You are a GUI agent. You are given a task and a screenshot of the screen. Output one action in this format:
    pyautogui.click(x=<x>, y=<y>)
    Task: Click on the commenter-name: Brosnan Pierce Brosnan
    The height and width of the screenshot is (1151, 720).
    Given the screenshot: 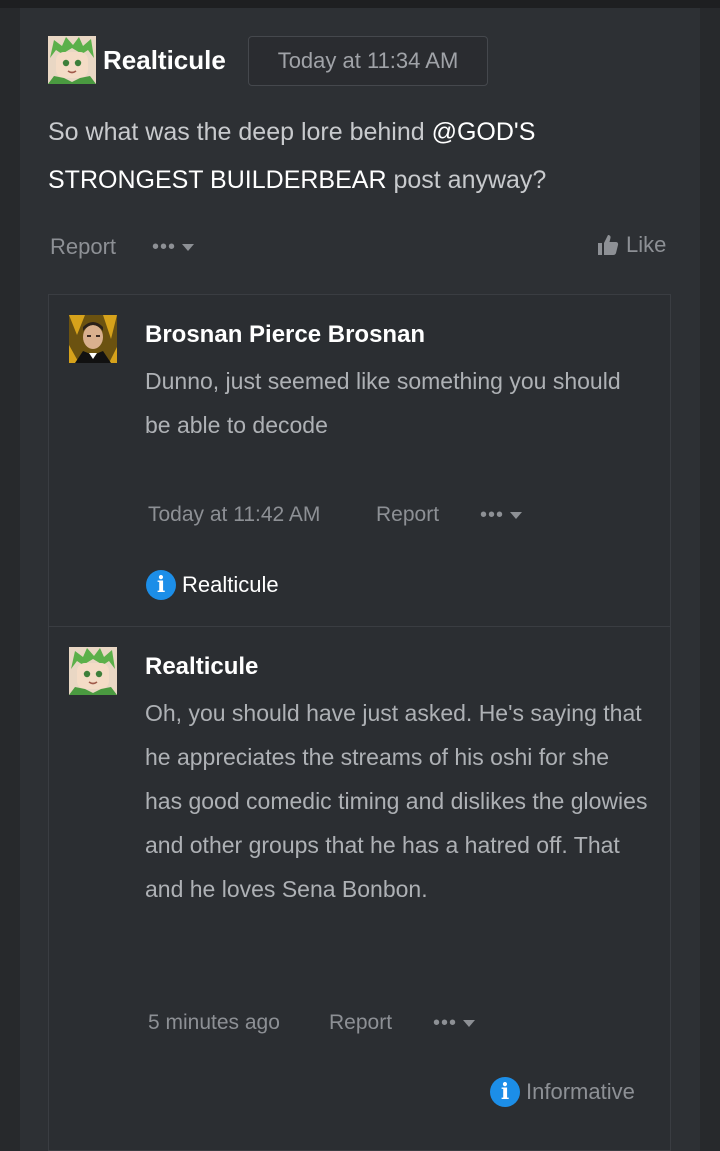 What is the action you would take?
    pyautogui.click(x=285, y=335)
    